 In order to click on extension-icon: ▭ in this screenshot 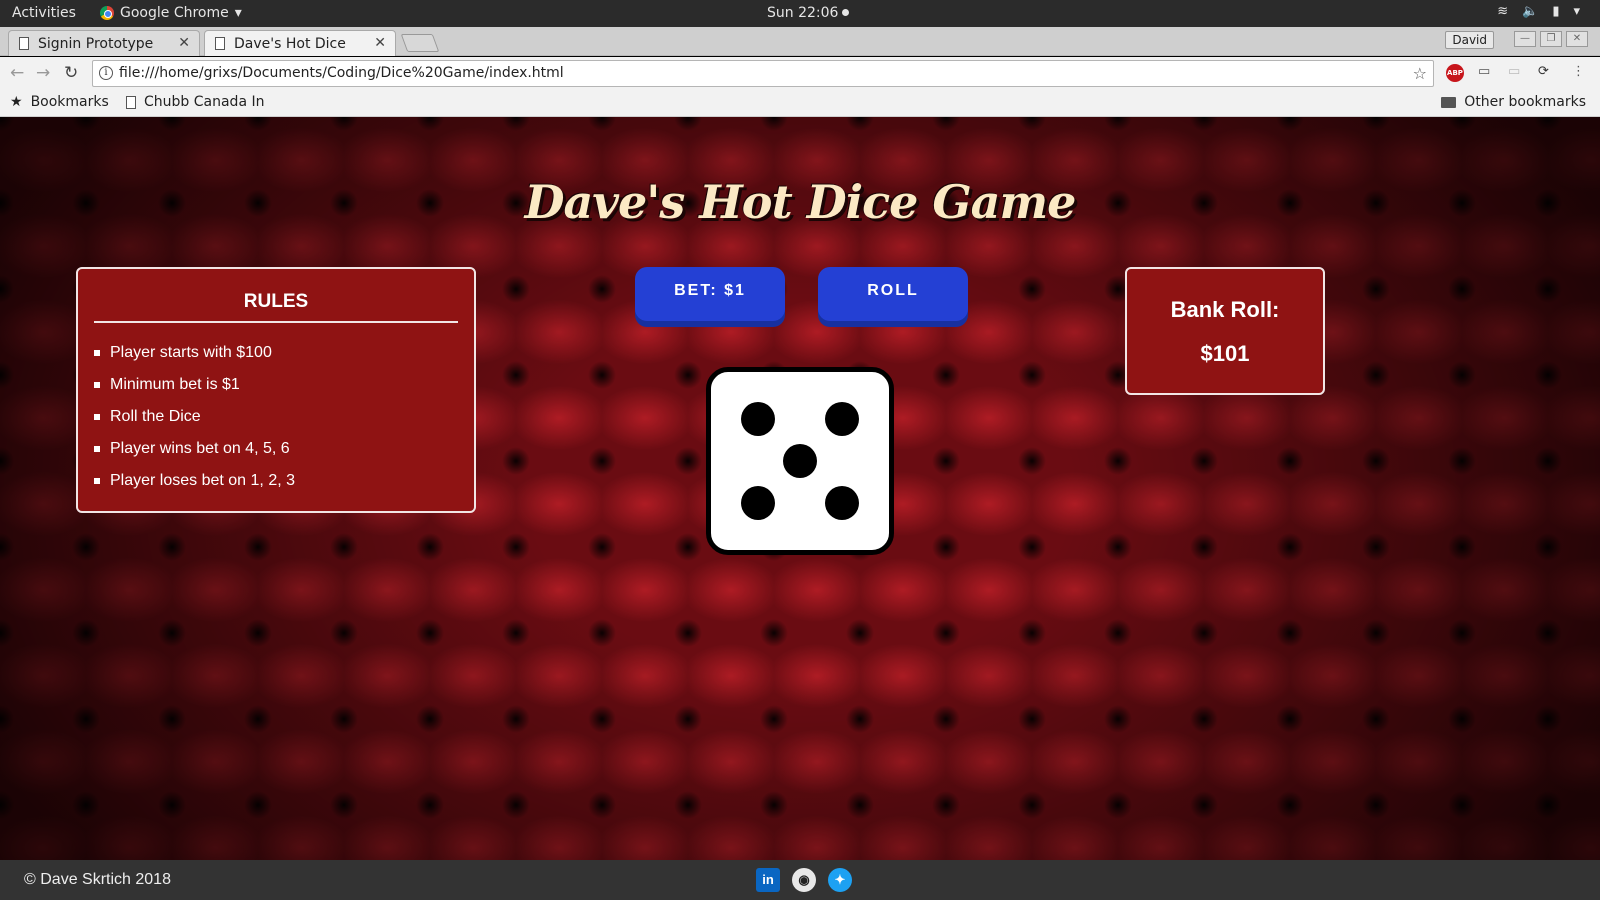, I will do `click(1514, 71)`.